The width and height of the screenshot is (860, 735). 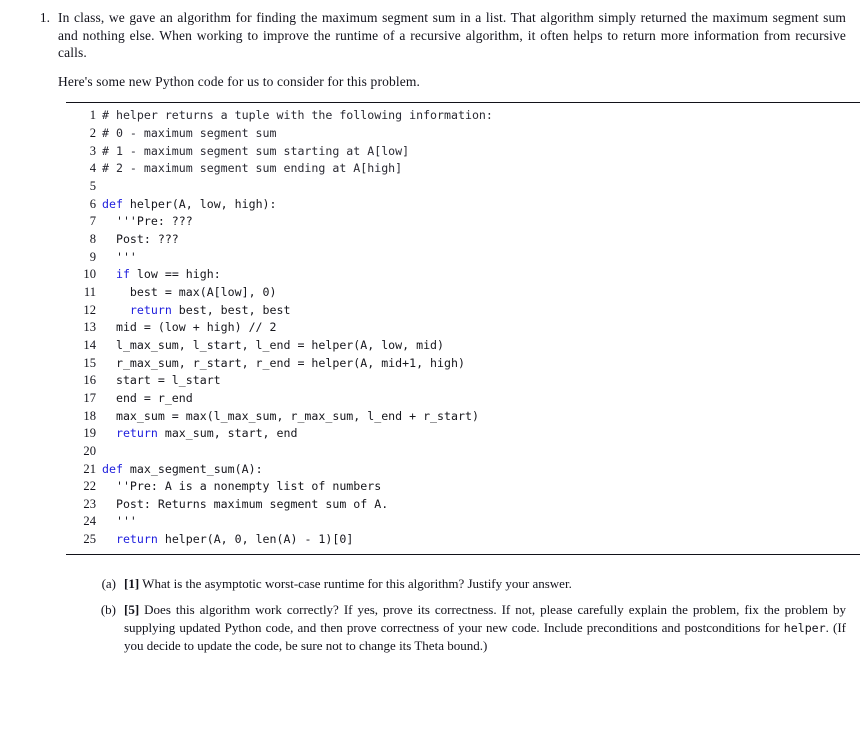 What do you see at coordinates (89, 503) in the screenshot?
I see `code-line-number: 23` at bounding box center [89, 503].